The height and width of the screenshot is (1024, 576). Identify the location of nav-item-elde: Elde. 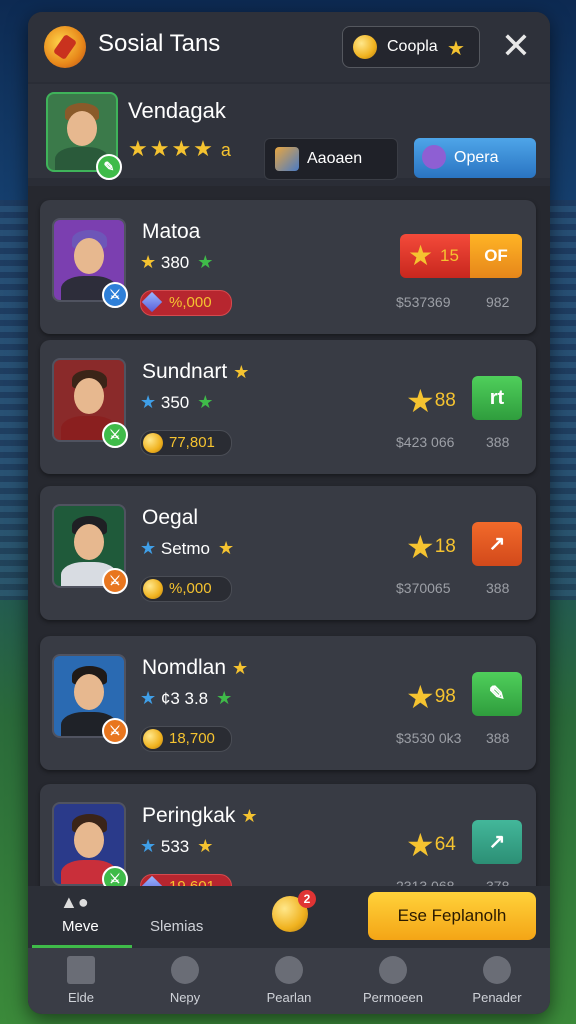
(81, 981).